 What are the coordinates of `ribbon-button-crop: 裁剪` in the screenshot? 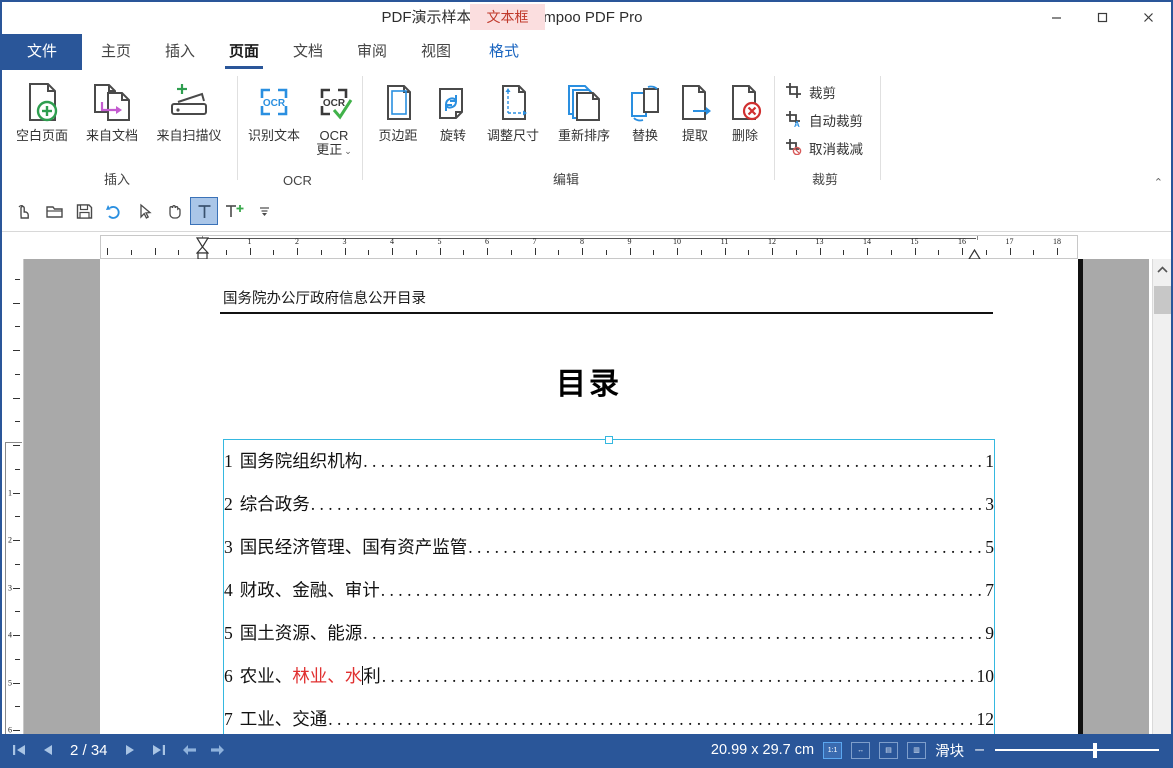 It's located at (810, 92).